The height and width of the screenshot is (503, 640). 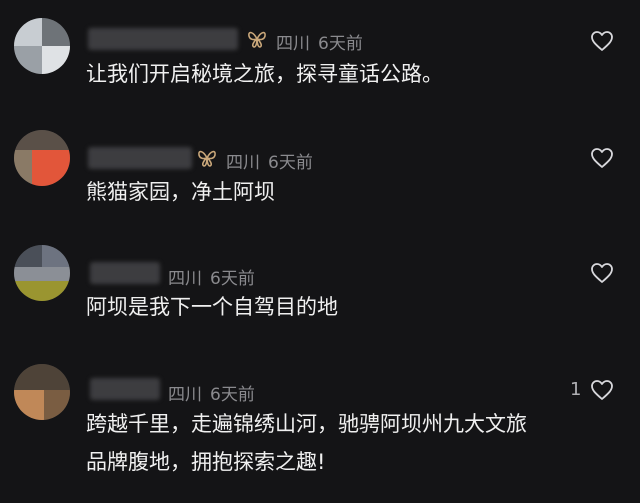 I want to click on comment-text-line: 品牌腹地，拥抱探索之趣!, so click(x=206, y=462).